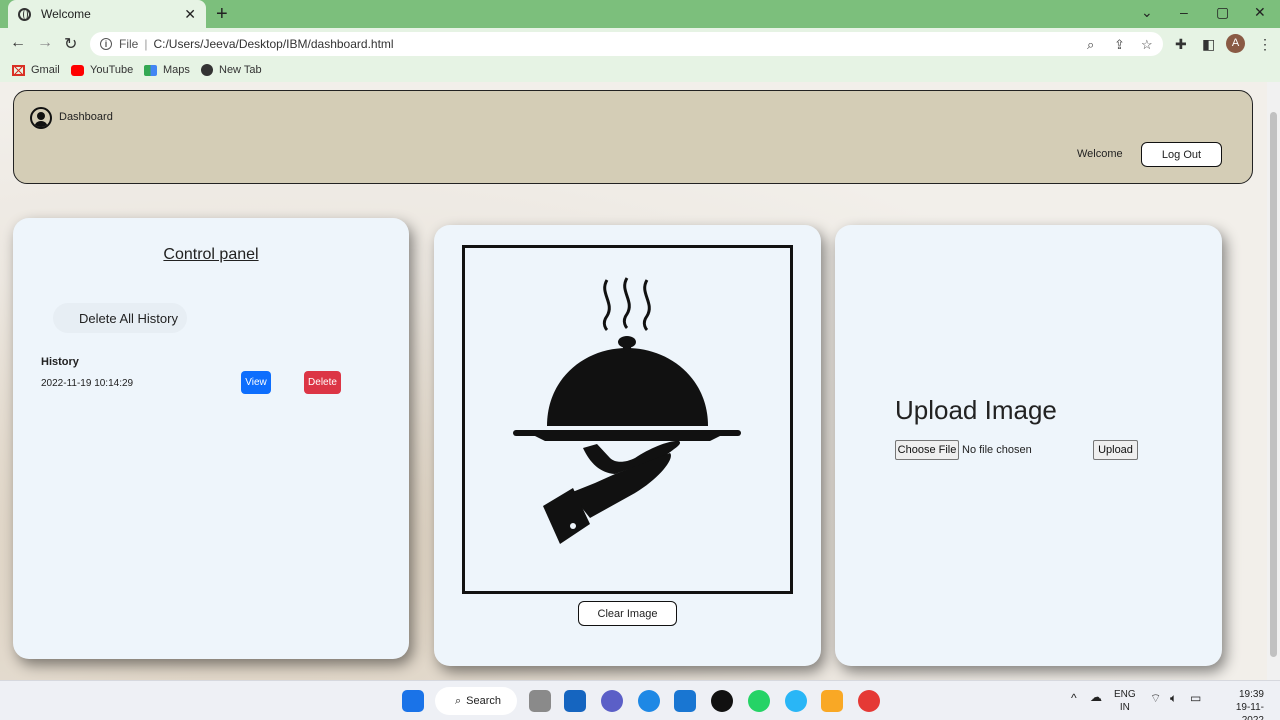  I want to click on logout-button: Log Out, so click(1181, 154).